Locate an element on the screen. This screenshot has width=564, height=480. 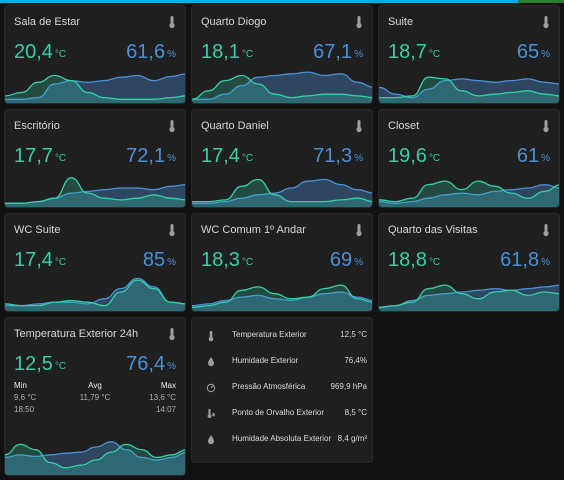
gauge-icon is located at coordinates (211, 388).